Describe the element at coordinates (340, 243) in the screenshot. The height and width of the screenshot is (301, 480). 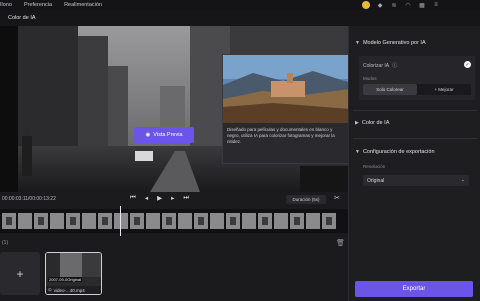
I see `trash-icon: 🗑` at that location.